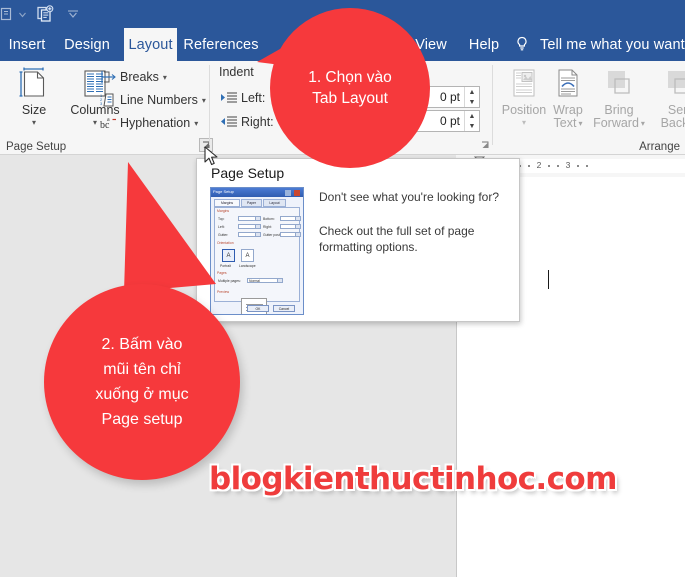 This screenshot has height=577, width=685. What do you see at coordinates (229, 98) in the screenshot?
I see `indent-left-icon` at bounding box center [229, 98].